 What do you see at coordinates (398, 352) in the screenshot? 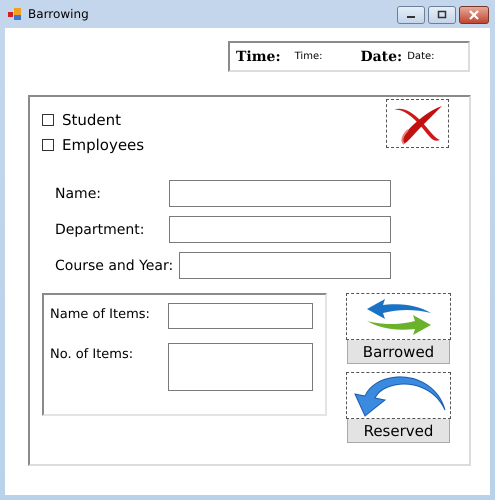
I see `action-button: Barrowed` at bounding box center [398, 352].